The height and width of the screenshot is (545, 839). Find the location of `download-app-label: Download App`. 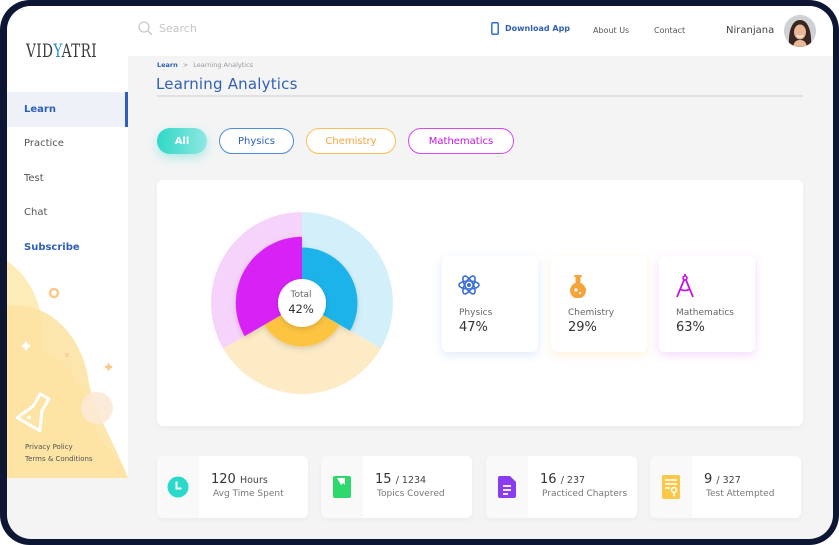

download-app-label: Download App is located at coordinates (538, 28).